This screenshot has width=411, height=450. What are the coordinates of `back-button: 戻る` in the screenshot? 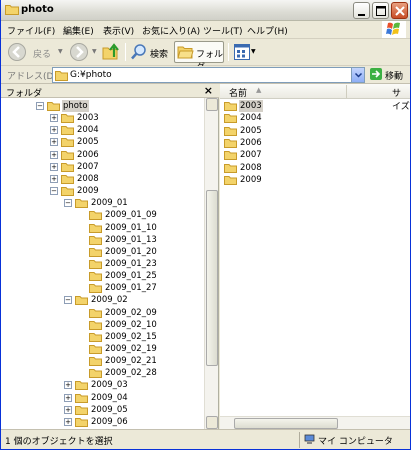 It's located at (30, 52).